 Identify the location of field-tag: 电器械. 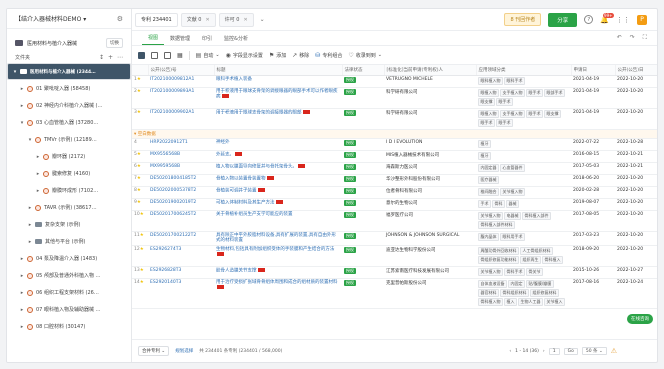
(512, 215).